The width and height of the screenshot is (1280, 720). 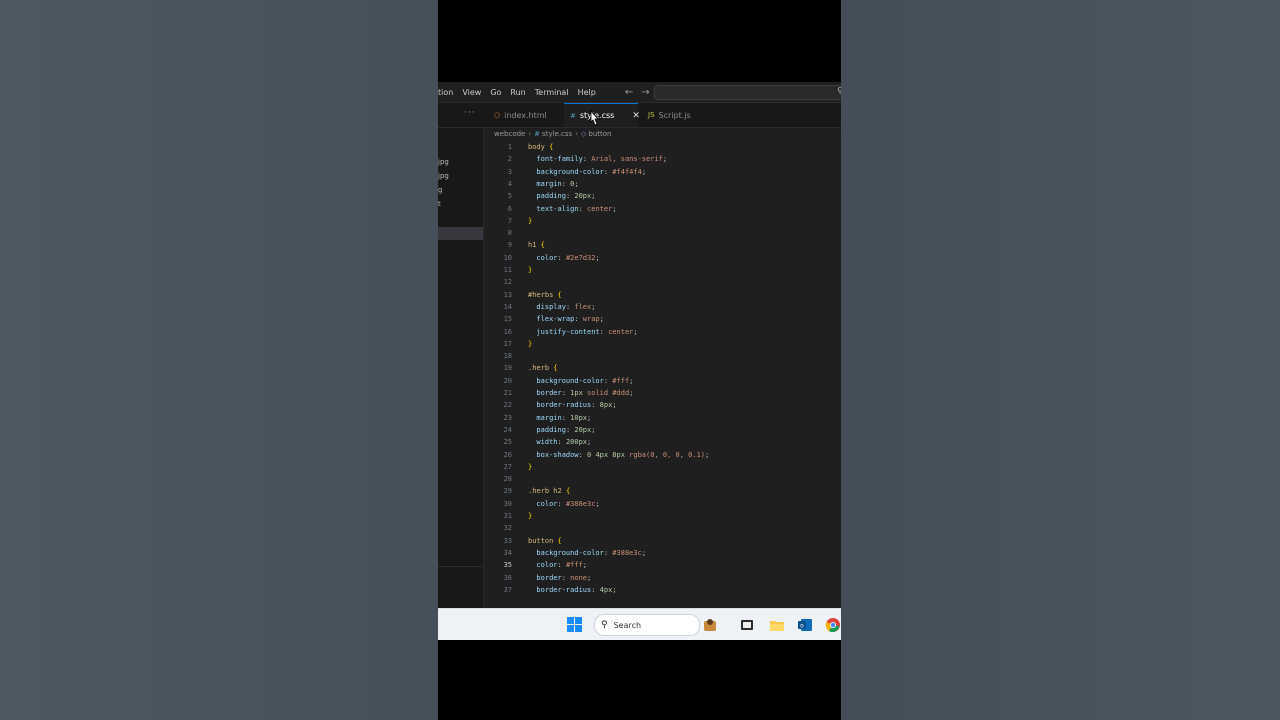 I want to click on code-line: 12, so click(x=662, y=282).